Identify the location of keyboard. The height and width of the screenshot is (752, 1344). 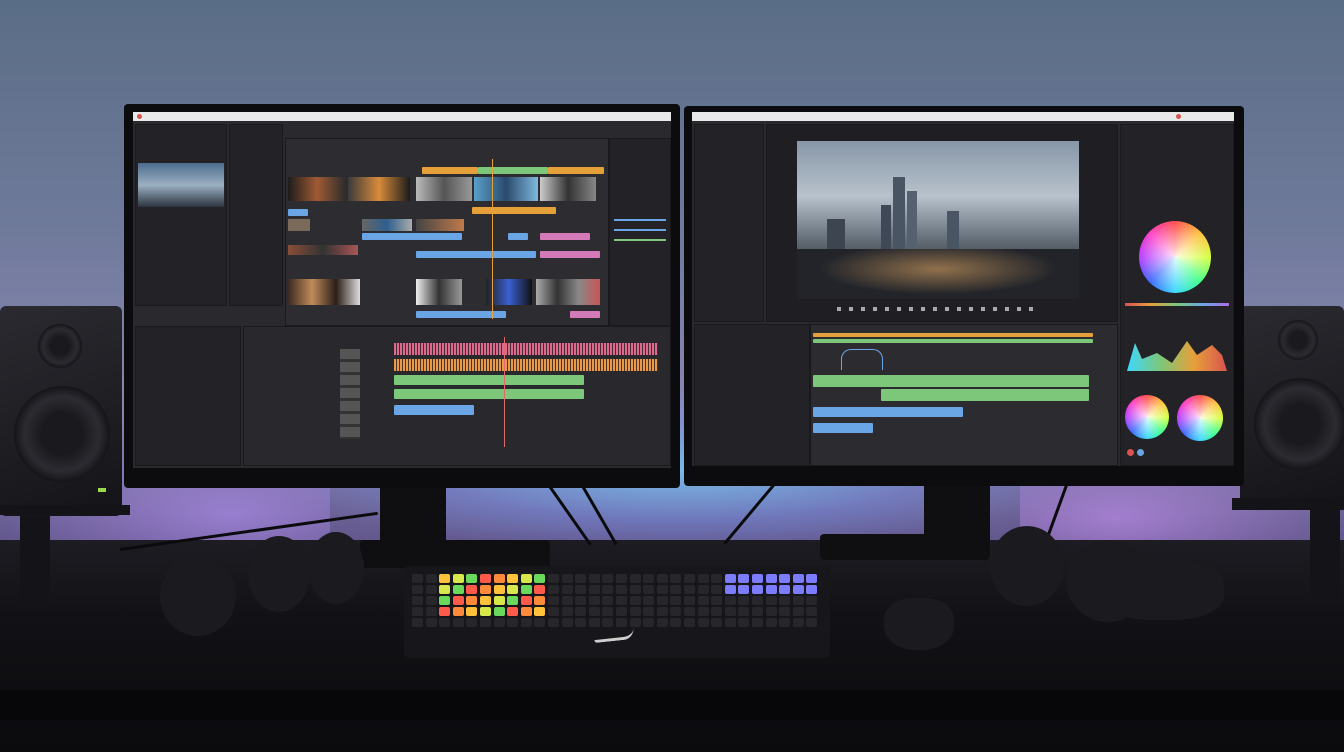
(617, 612).